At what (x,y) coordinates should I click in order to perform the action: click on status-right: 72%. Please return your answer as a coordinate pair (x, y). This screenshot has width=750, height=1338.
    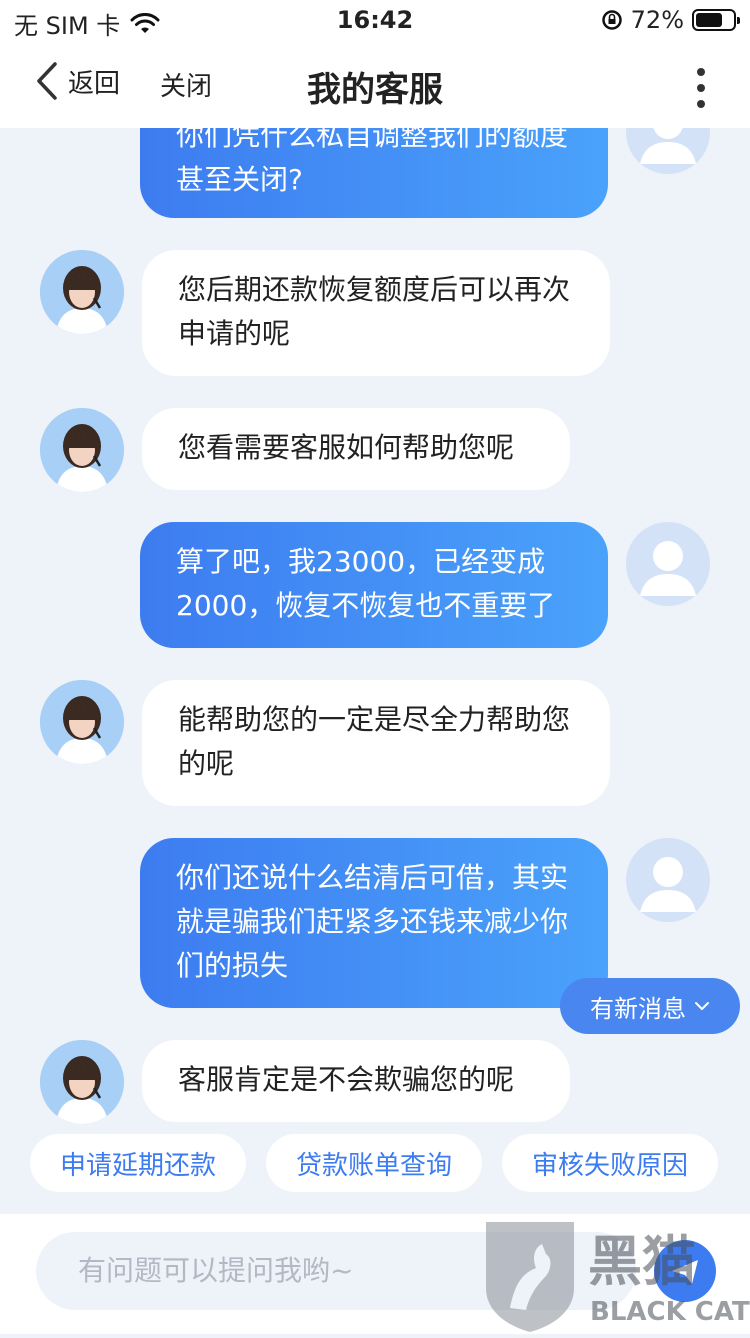
    Looking at the image, I should click on (670, 20).